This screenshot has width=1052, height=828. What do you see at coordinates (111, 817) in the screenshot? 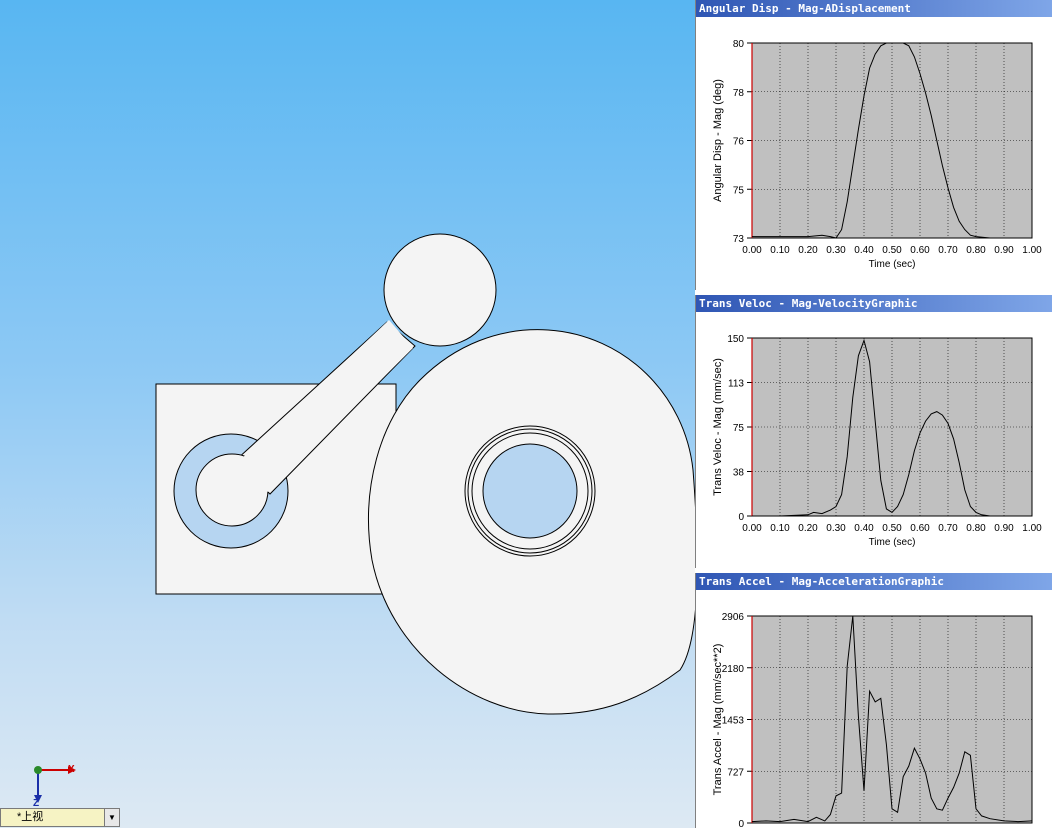
I see `dropdown-arrow-icon: ▼` at bounding box center [111, 817].